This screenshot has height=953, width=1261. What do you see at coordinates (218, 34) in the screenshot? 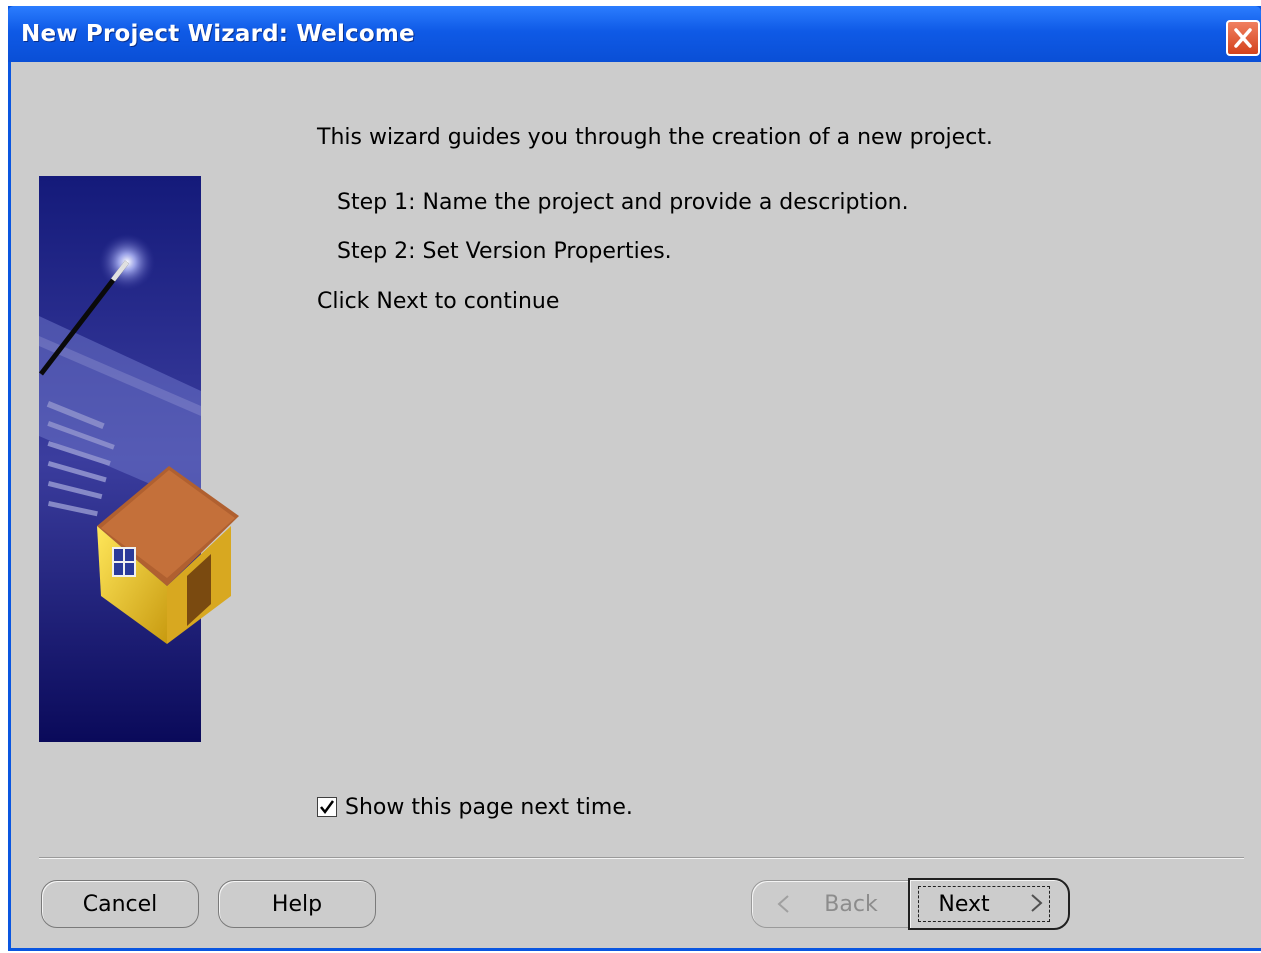
I see `window-title: New Project Wizard: Welcome` at bounding box center [218, 34].